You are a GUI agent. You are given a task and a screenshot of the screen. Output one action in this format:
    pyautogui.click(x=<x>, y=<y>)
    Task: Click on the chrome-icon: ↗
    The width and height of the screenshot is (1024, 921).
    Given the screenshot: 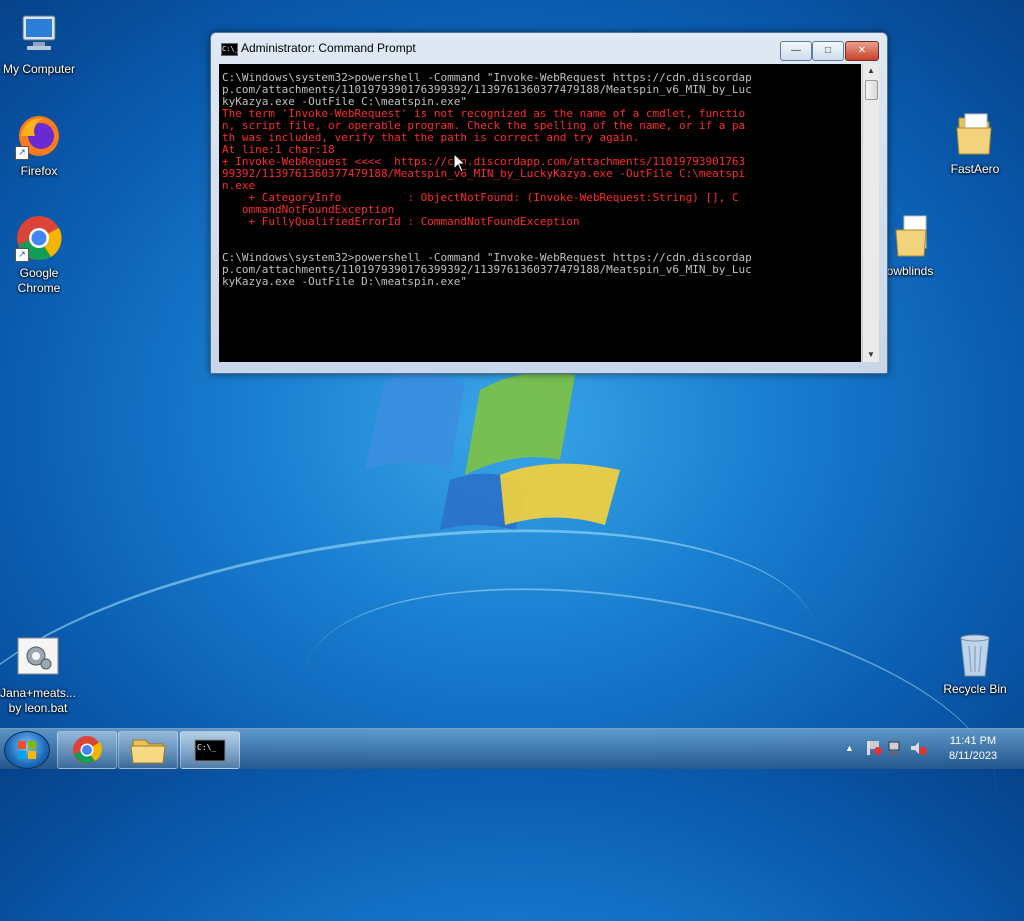 What is the action you would take?
    pyautogui.click(x=39, y=238)
    